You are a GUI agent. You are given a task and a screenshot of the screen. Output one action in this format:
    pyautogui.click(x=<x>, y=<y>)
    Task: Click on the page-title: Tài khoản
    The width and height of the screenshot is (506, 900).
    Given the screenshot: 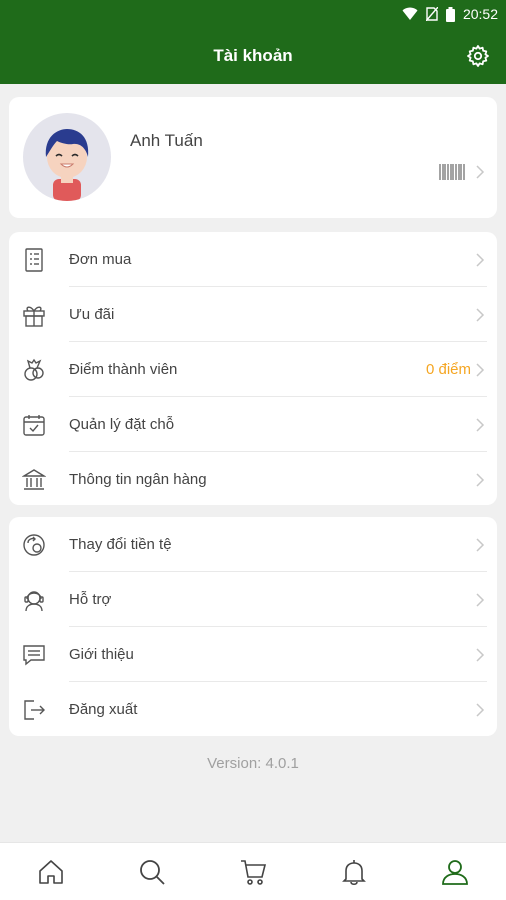 What is the action you would take?
    pyautogui.click(x=253, y=55)
    